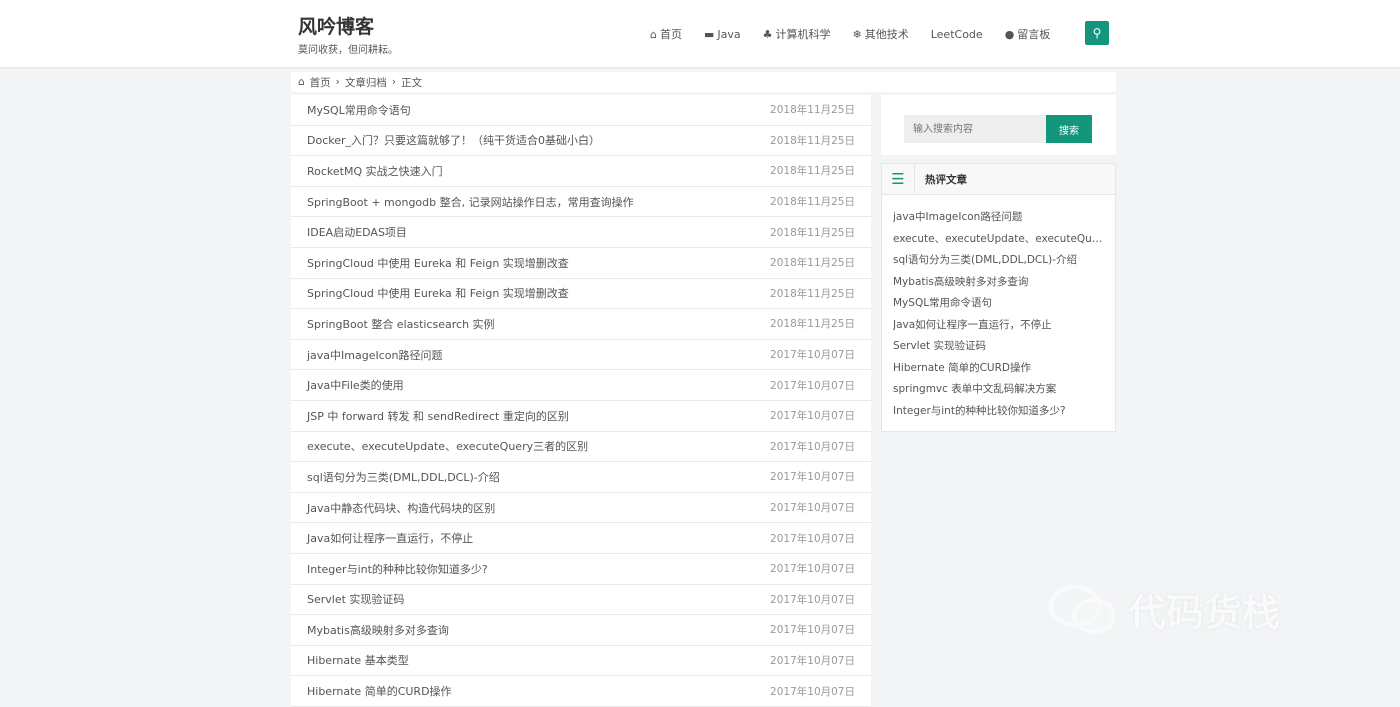 The image size is (1400, 707). I want to click on widget-header: ☰ 热评文章, so click(998, 179).